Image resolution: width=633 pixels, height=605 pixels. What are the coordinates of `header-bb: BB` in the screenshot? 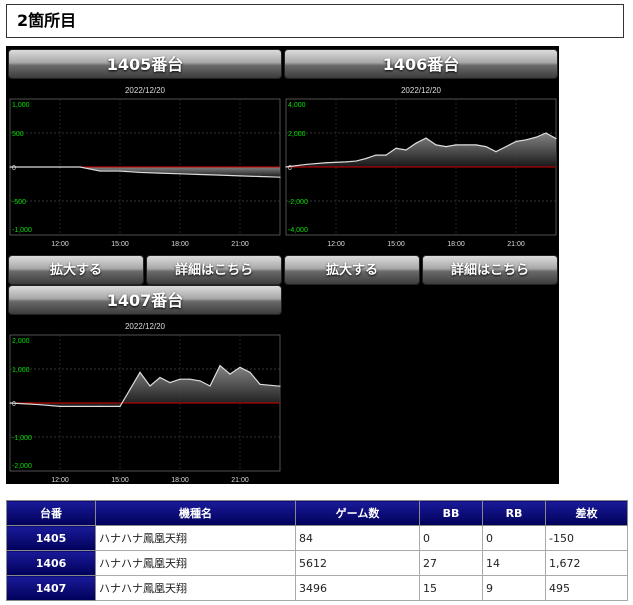 It's located at (451, 513).